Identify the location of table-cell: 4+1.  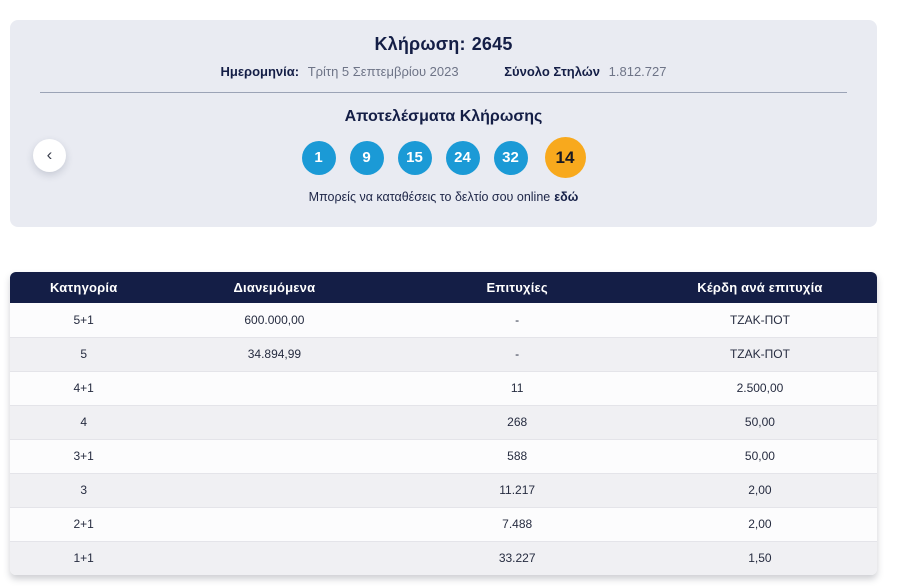
(84, 388).